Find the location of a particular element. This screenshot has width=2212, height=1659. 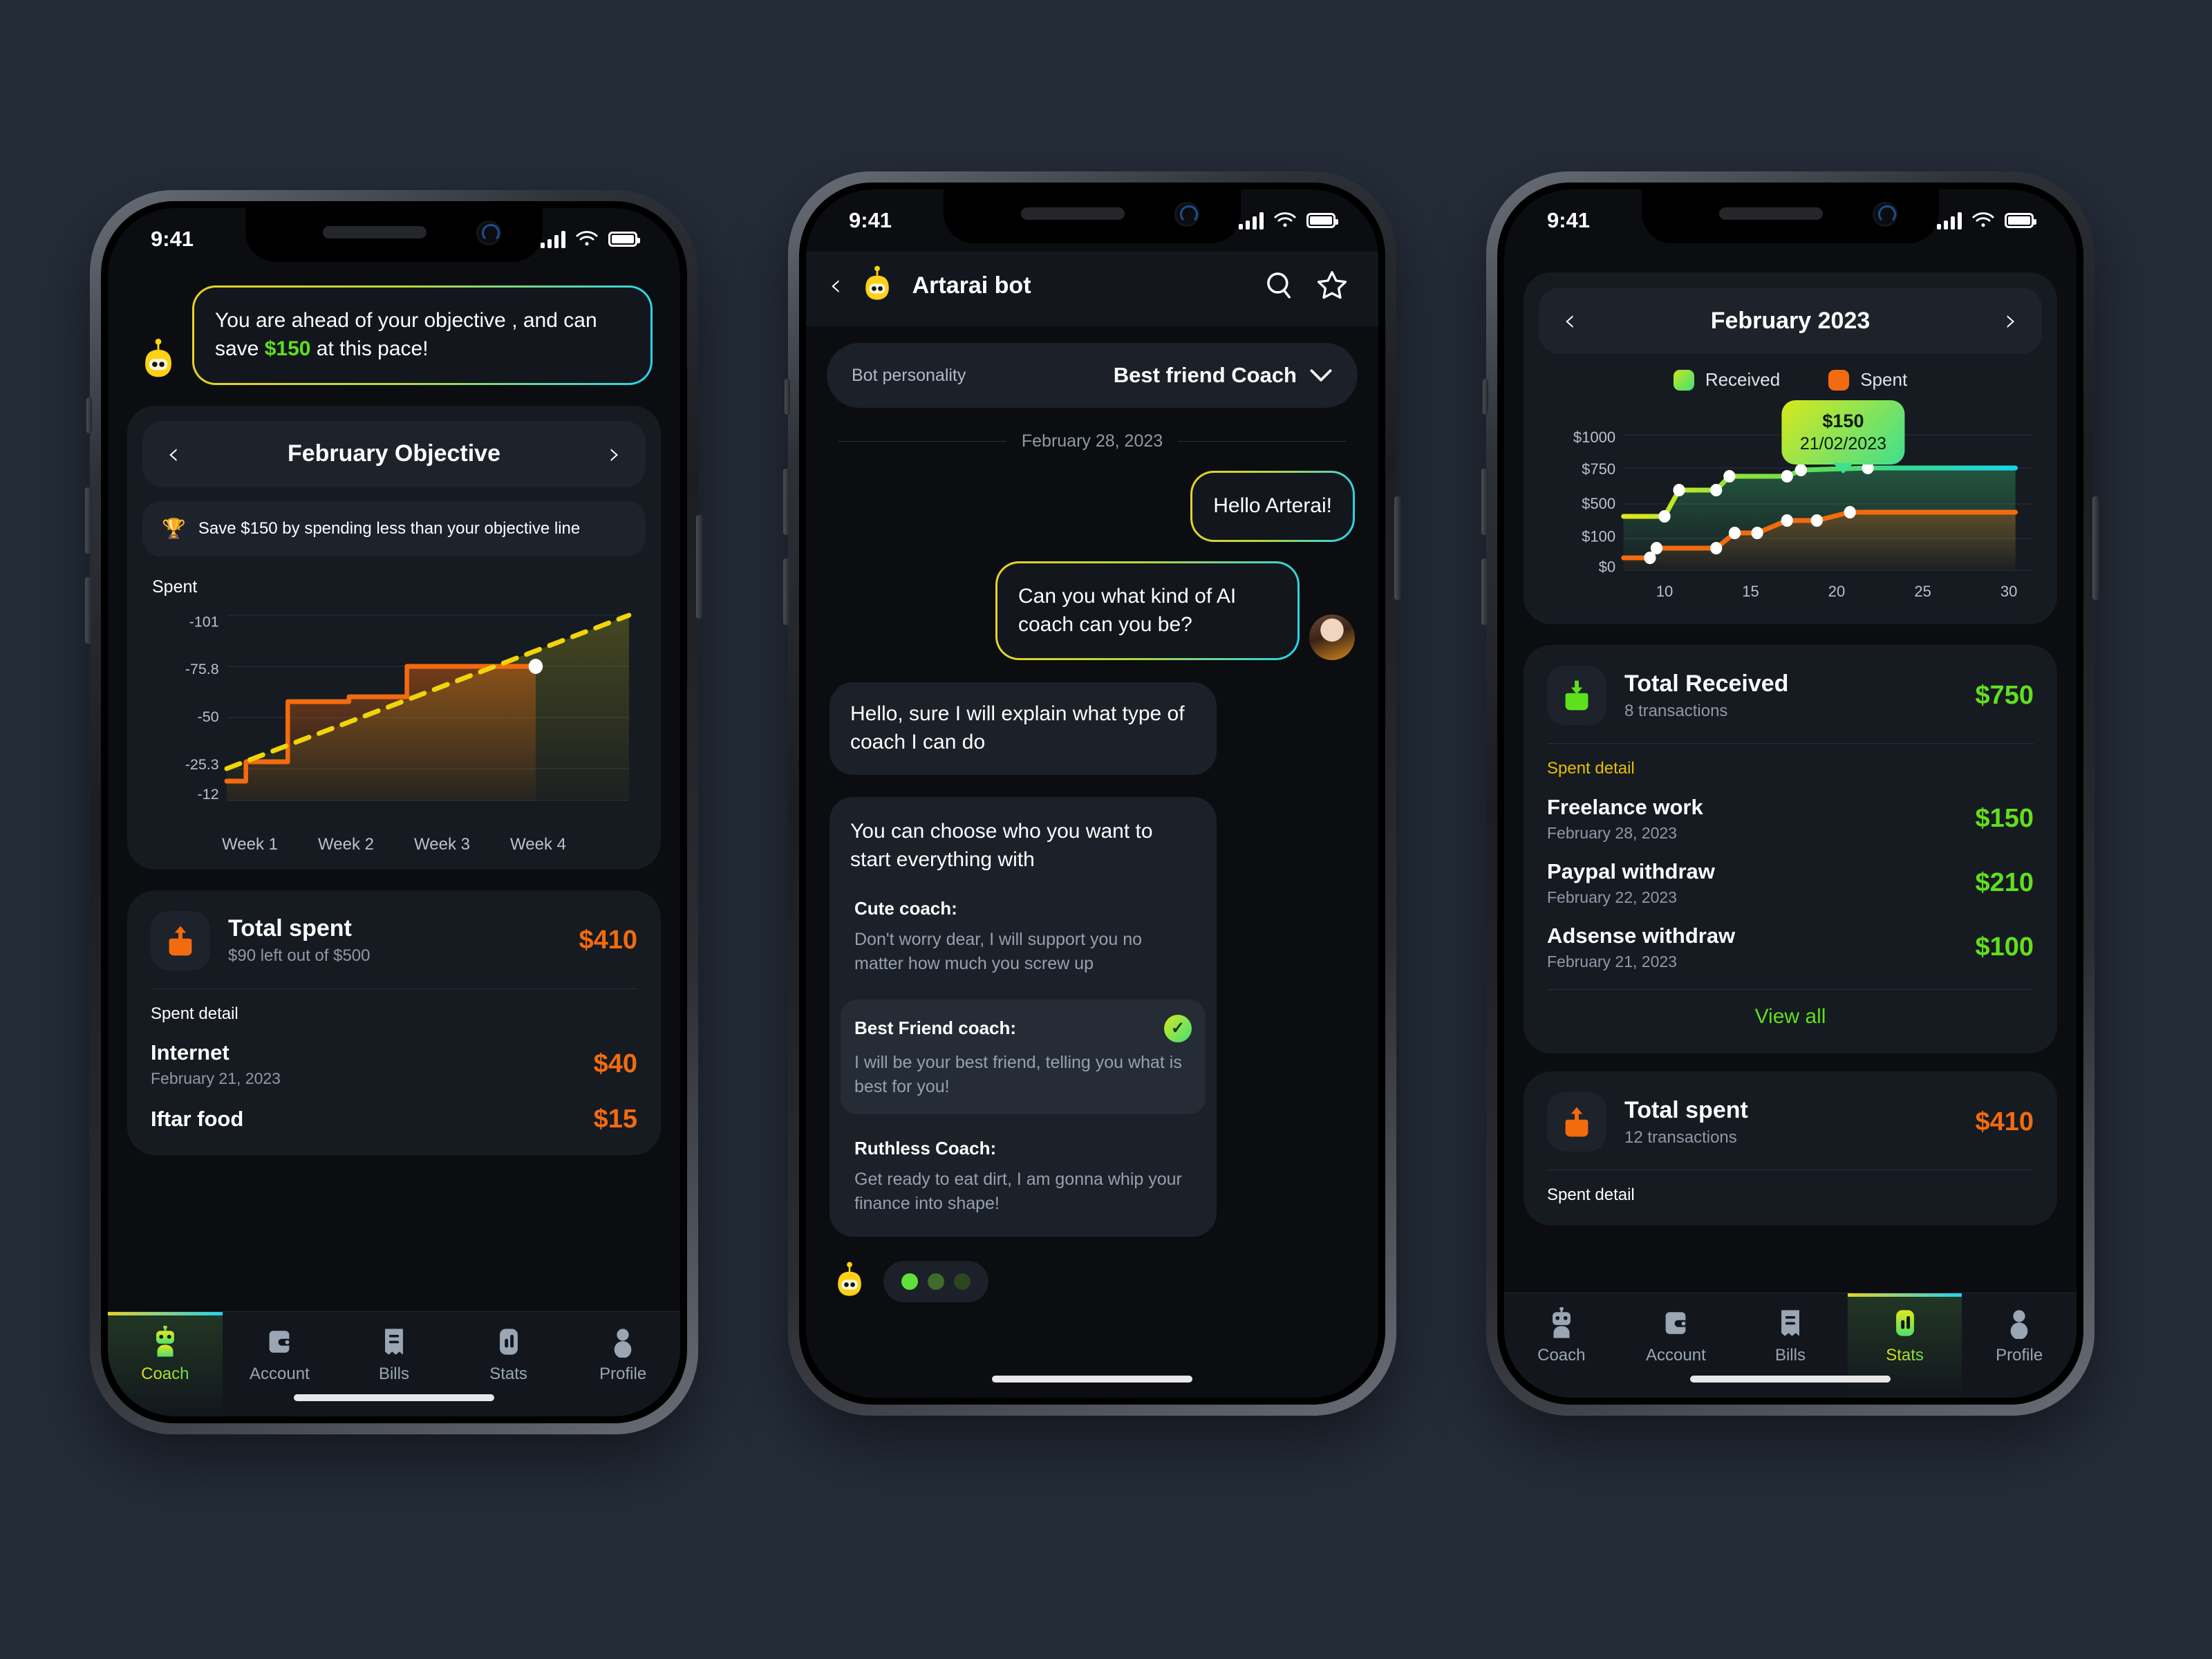

table-row: Adsense withdraw February 21, 2023 $100 is located at coordinates (1790, 948).